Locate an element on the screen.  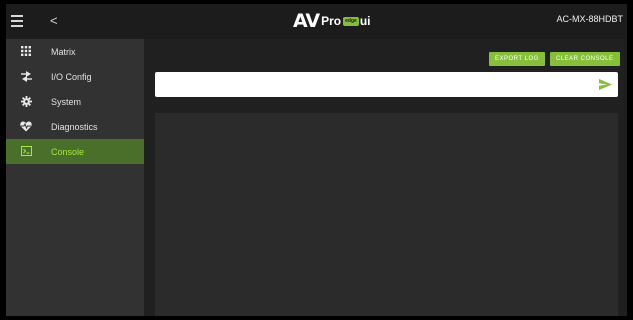
logo-edge-badge: edge is located at coordinates (351, 21).